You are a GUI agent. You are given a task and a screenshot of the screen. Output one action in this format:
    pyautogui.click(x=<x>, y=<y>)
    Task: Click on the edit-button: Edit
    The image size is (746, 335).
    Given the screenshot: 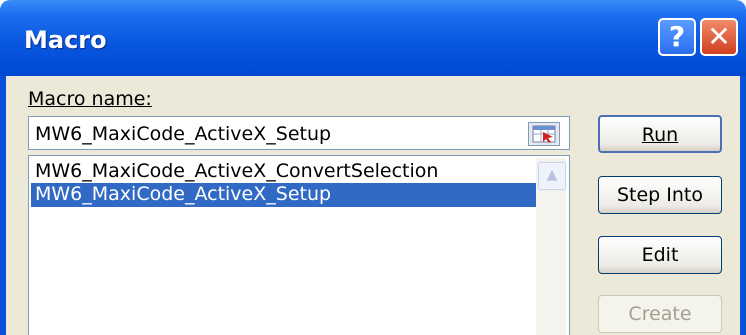 What is the action you would take?
    pyautogui.click(x=660, y=255)
    